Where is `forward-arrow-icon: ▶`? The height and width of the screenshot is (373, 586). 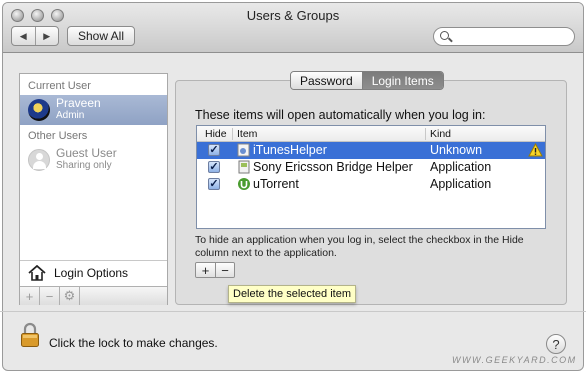
forward-arrow-icon: ▶ is located at coordinates (47, 35).